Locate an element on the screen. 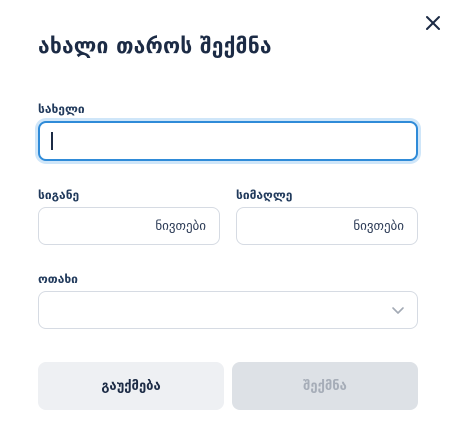  room-select is located at coordinates (228, 310).